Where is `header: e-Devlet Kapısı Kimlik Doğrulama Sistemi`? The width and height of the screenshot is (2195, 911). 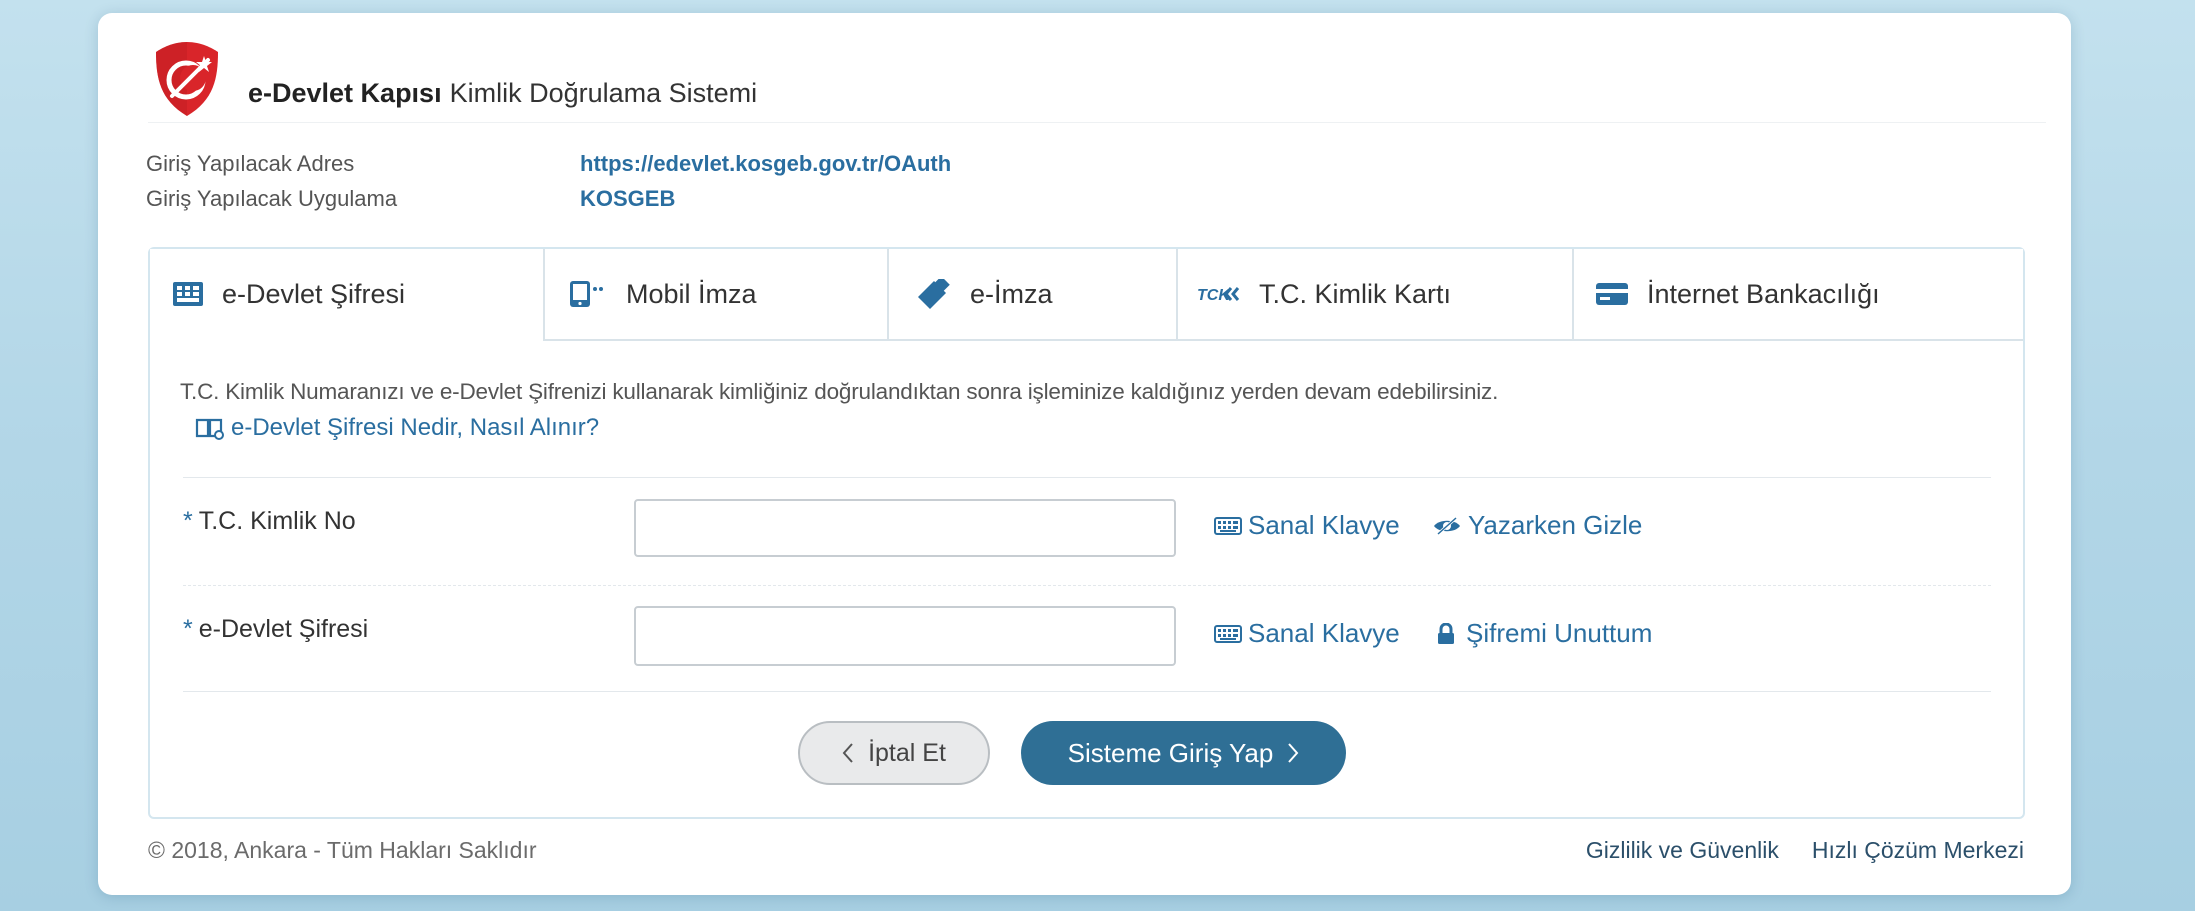 header: e-Devlet Kapısı Kimlik Doğrulama Sistemi is located at coordinates (1097, 80).